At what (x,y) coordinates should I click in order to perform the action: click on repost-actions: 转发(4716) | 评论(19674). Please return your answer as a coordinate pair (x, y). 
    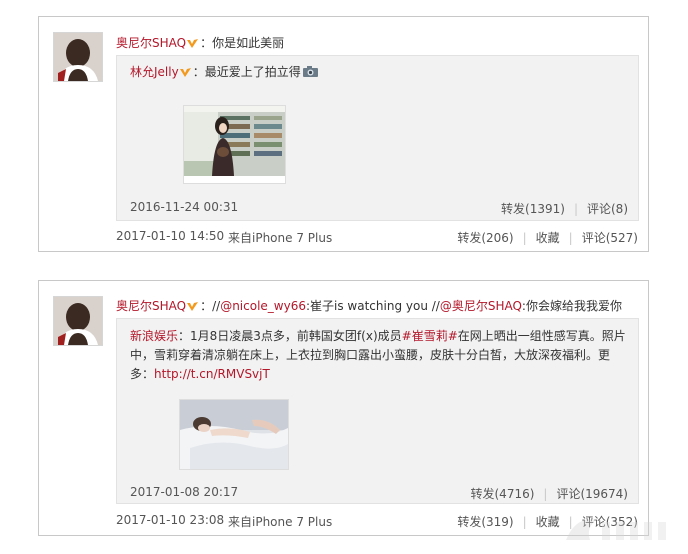
    Looking at the image, I should click on (549, 494).